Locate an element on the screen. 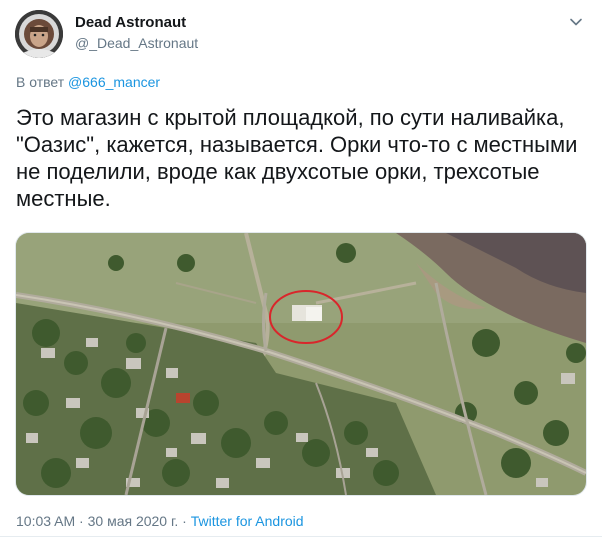 The height and width of the screenshot is (540, 602). tweet-time: 10:03 AM is located at coordinates (45, 521).